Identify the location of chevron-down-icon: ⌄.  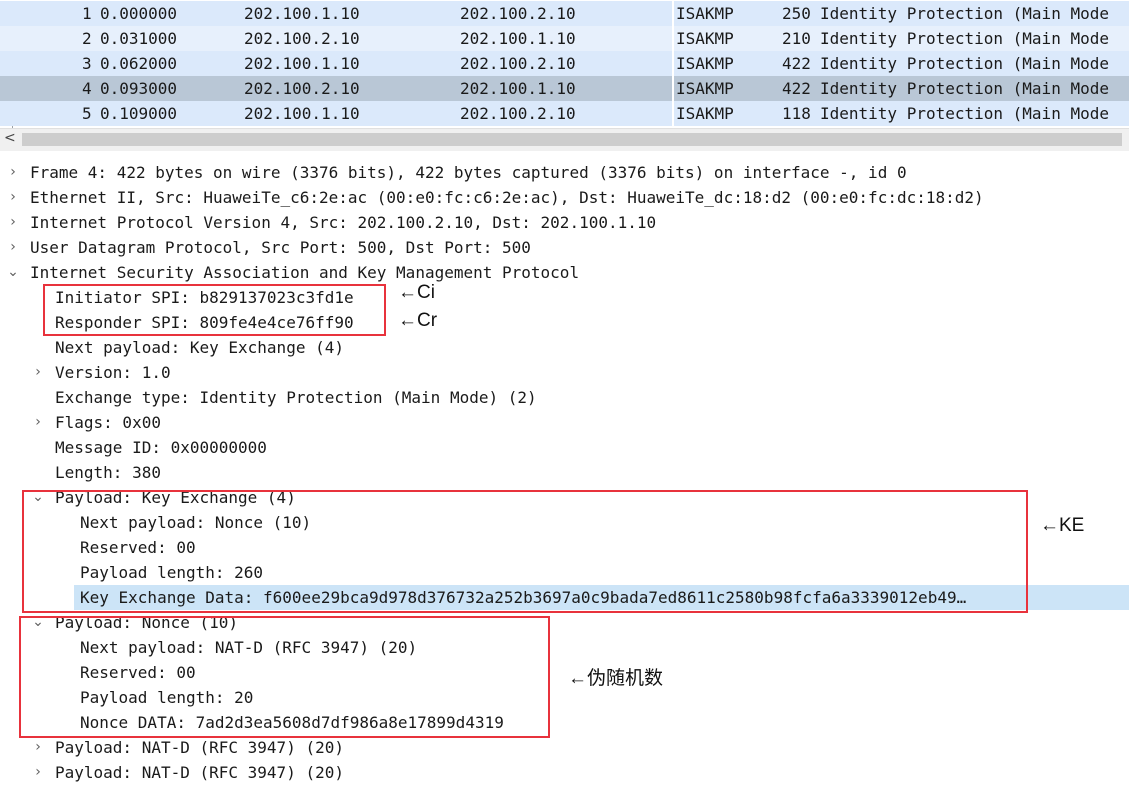
(13, 272).